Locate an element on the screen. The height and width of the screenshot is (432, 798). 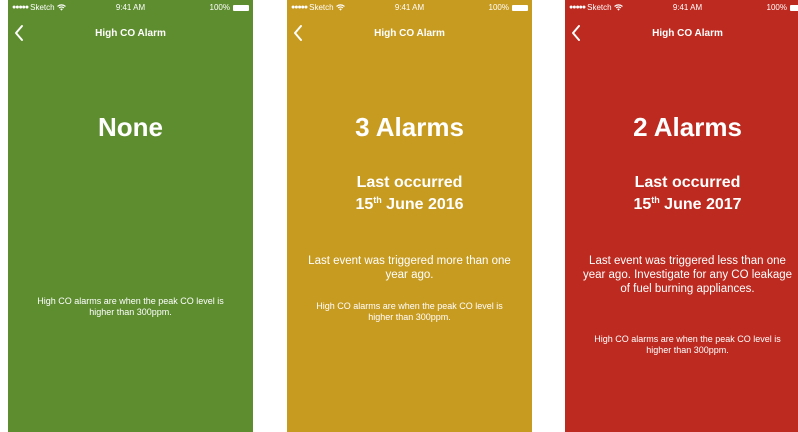
date-rest: June 2017 is located at coordinates (700, 204).